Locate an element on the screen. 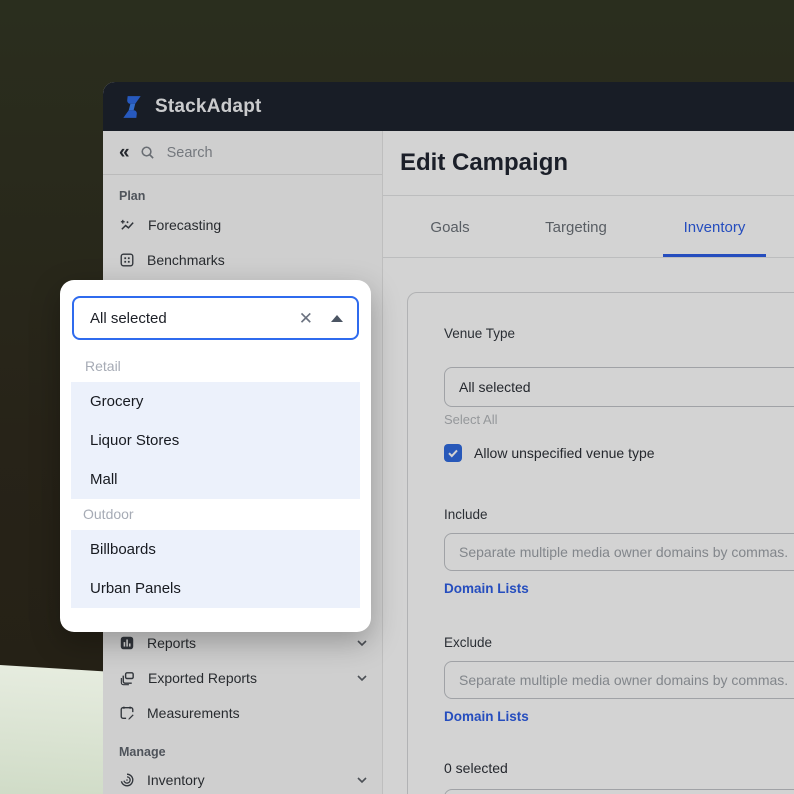  retail-options: Grocery Liquor Stores Mall is located at coordinates (215, 440).